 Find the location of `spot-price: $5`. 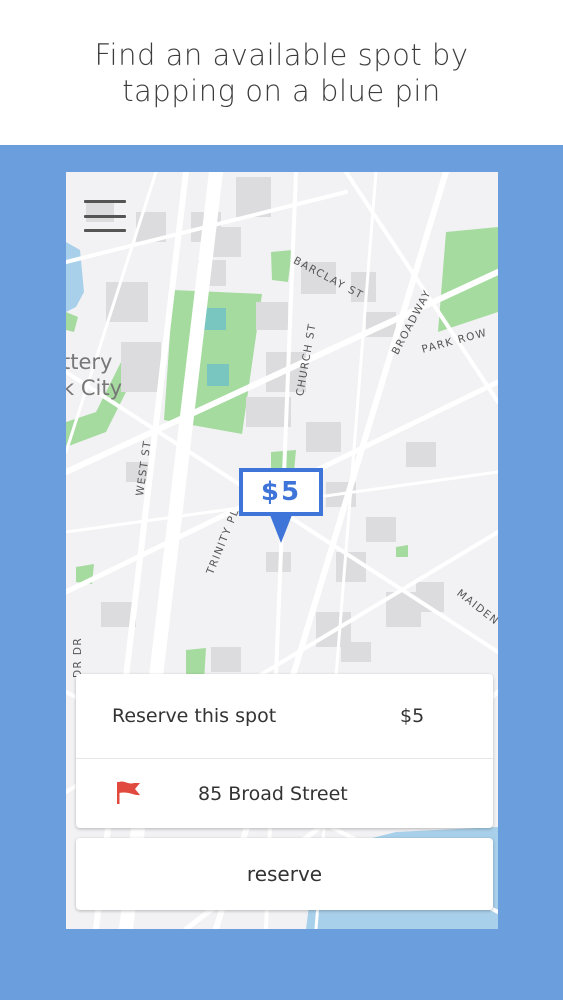

spot-price: $5 is located at coordinates (412, 716).